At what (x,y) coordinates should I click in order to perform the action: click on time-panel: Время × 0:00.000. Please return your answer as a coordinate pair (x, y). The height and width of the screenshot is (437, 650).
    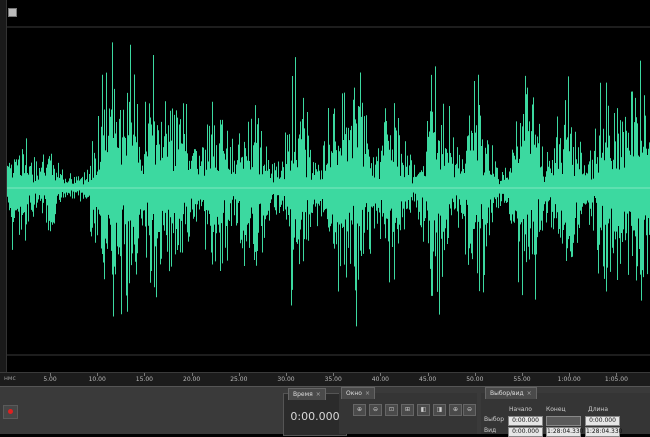
    Looking at the image, I should click on (315, 412).